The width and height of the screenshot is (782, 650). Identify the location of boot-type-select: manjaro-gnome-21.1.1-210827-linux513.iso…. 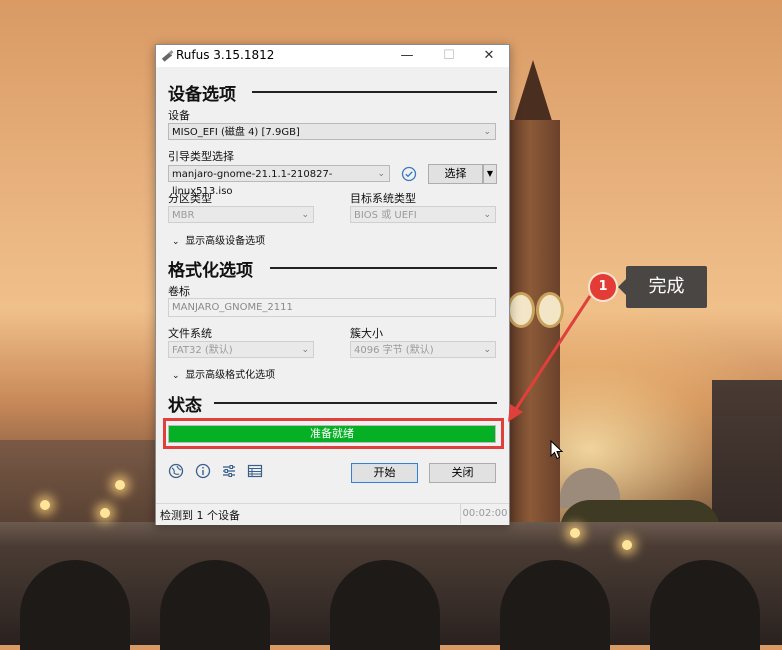
(279, 181).